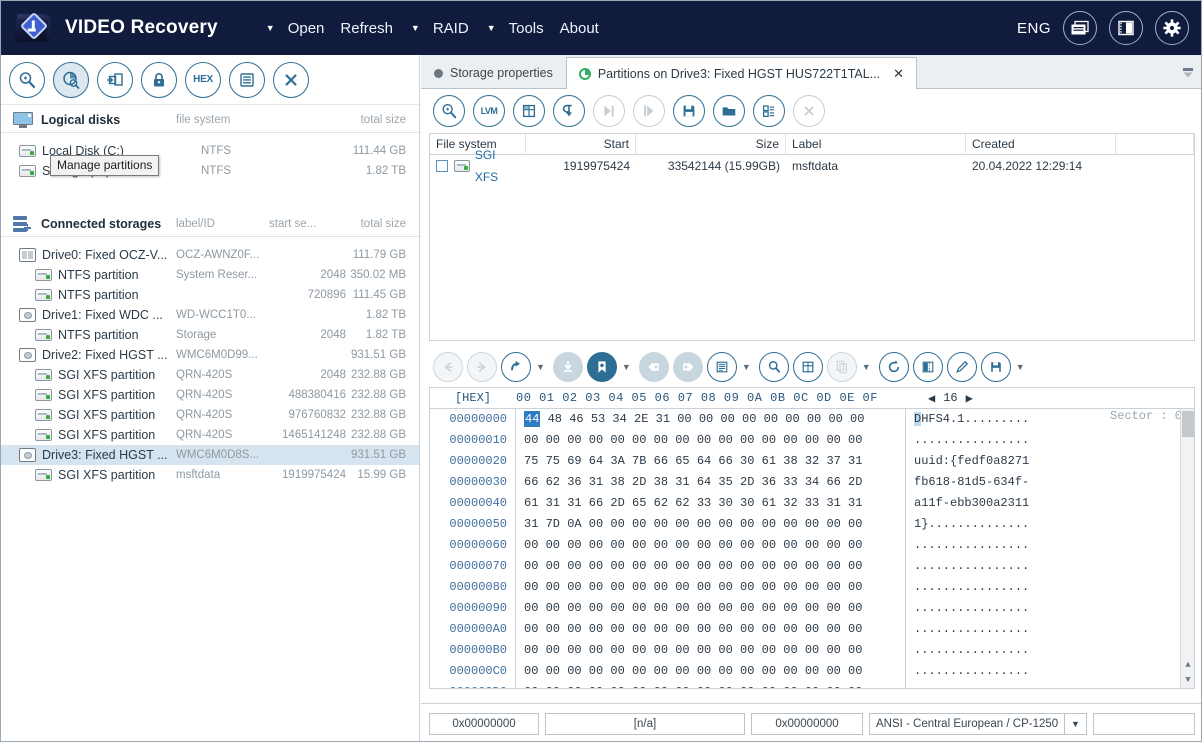 This screenshot has height=742, width=1202. I want to click on menu-item-open: Open, so click(306, 28).